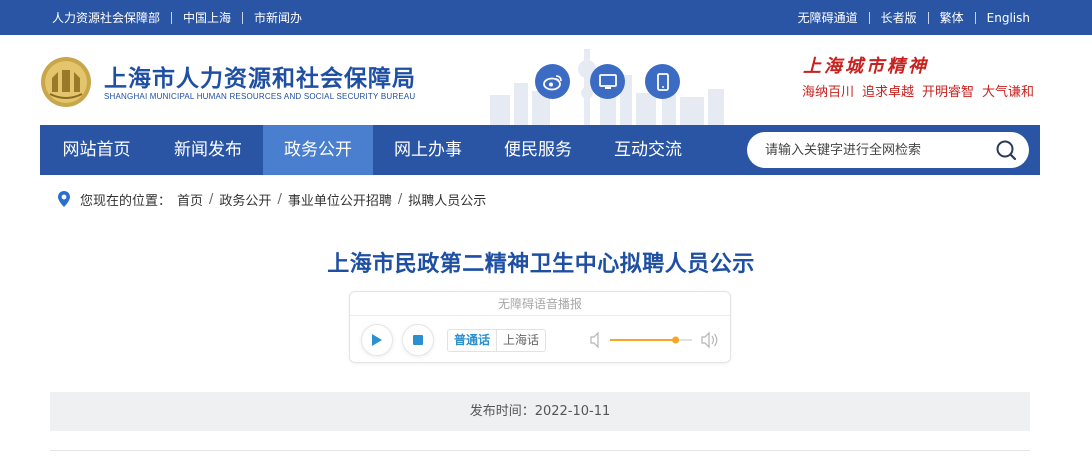 The height and width of the screenshot is (466, 1092). I want to click on nav-tab-home: 网站首页, so click(96, 150).